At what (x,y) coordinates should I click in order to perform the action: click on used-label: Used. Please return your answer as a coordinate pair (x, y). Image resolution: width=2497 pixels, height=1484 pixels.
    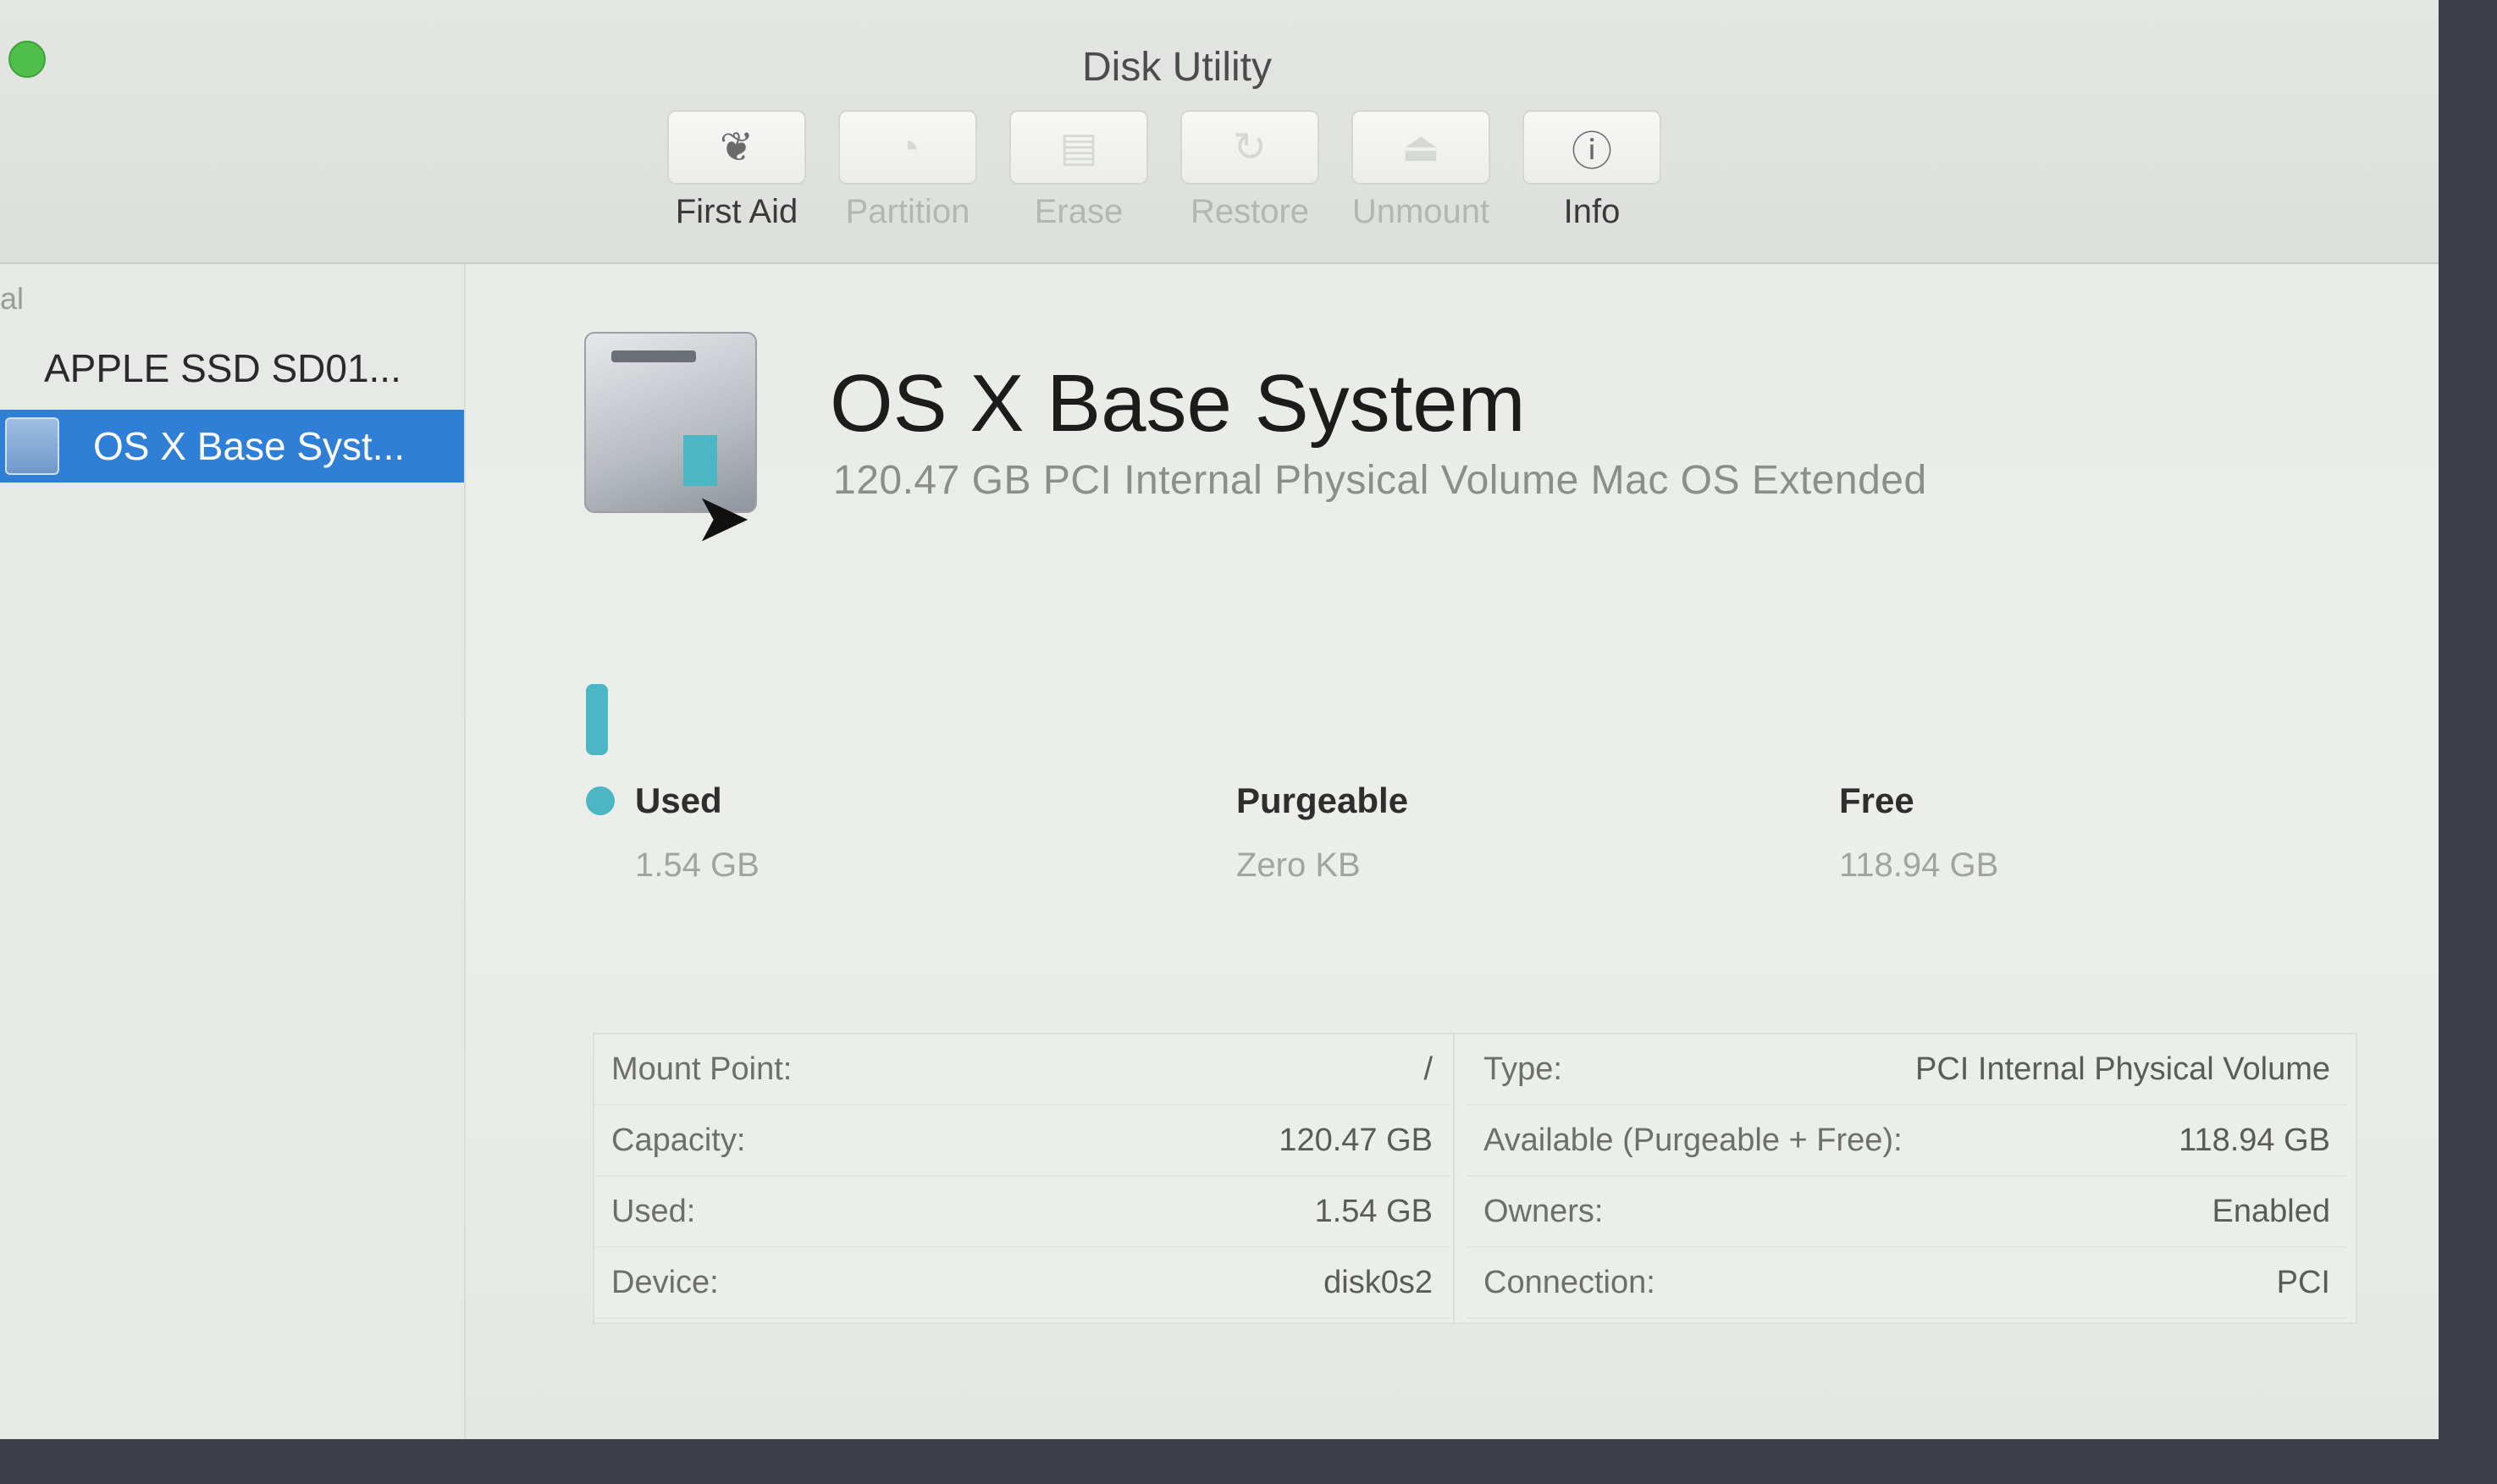
    Looking at the image, I should click on (678, 800).